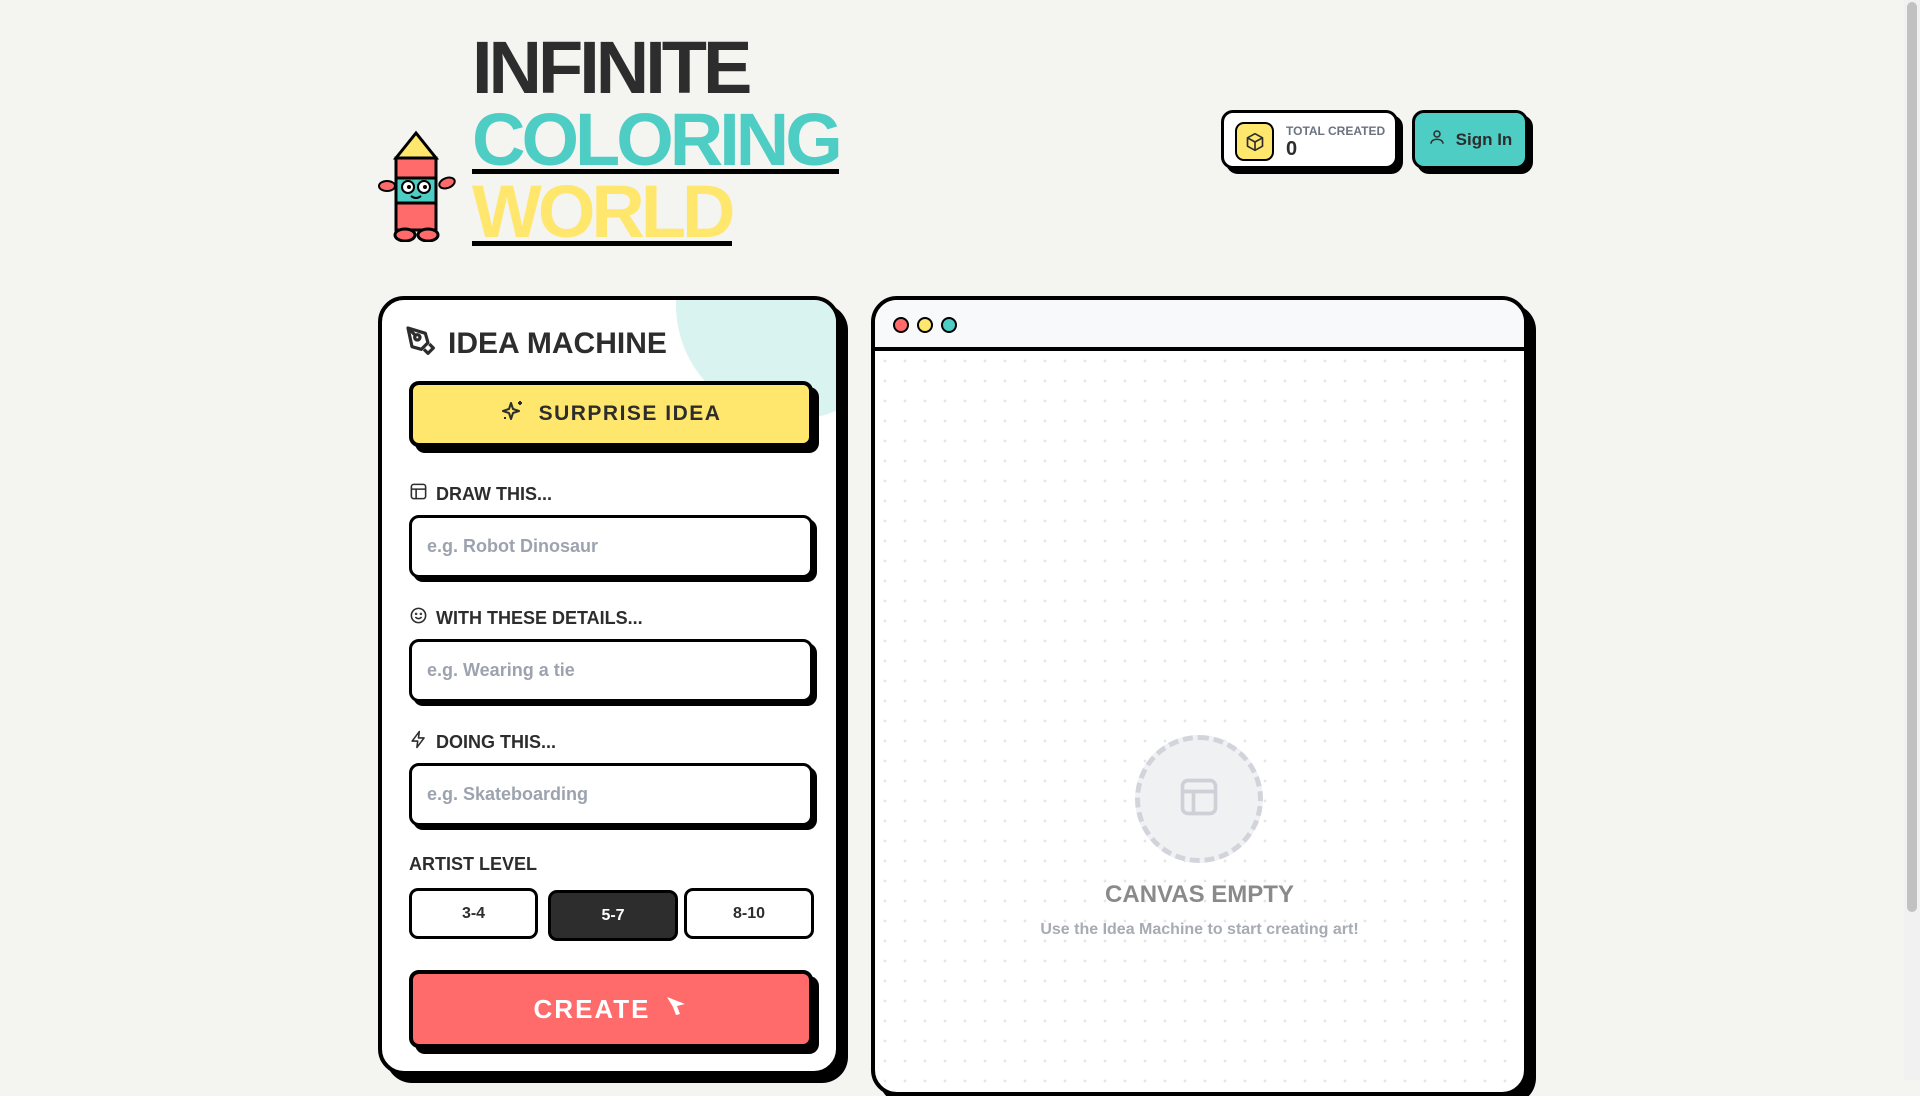 The width and height of the screenshot is (1920, 1096). I want to click on box-icon, so click(1254, 141).